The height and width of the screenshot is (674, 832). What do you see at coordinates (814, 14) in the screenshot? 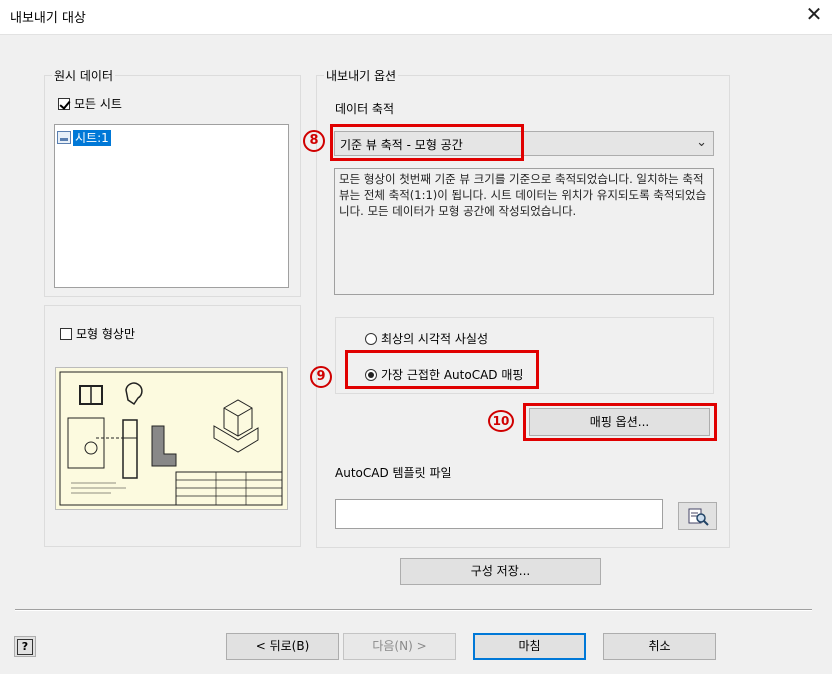
I see `close-icon: ✕` at bounding box center [814, 14].